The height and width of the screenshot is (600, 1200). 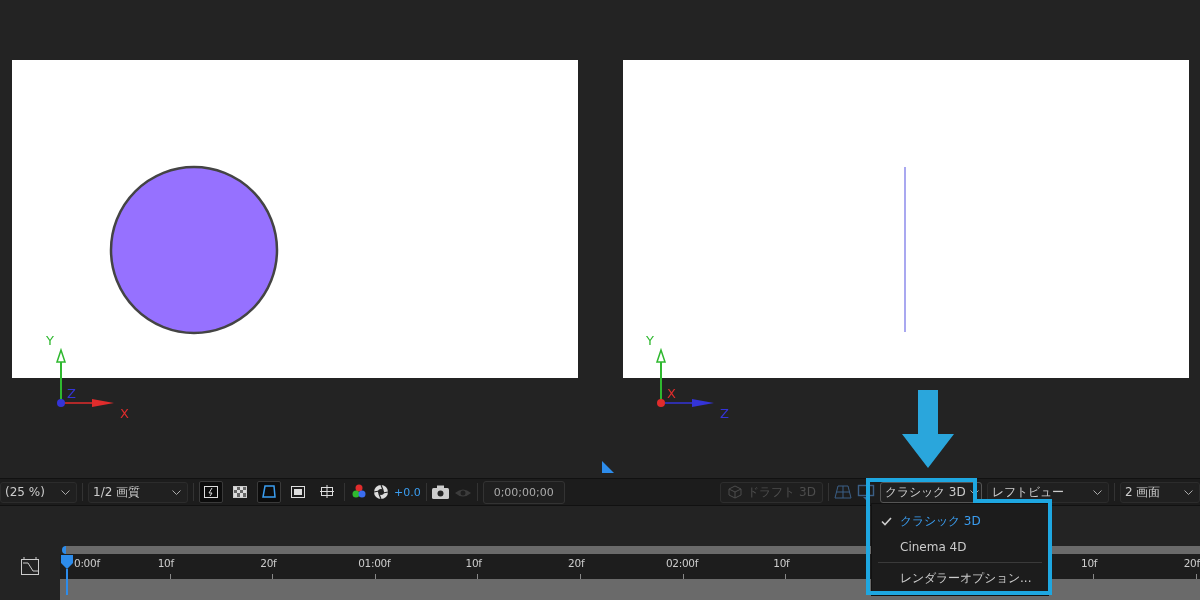 I want to click on exposure-value: +0.0, so click(x=407, y=492).